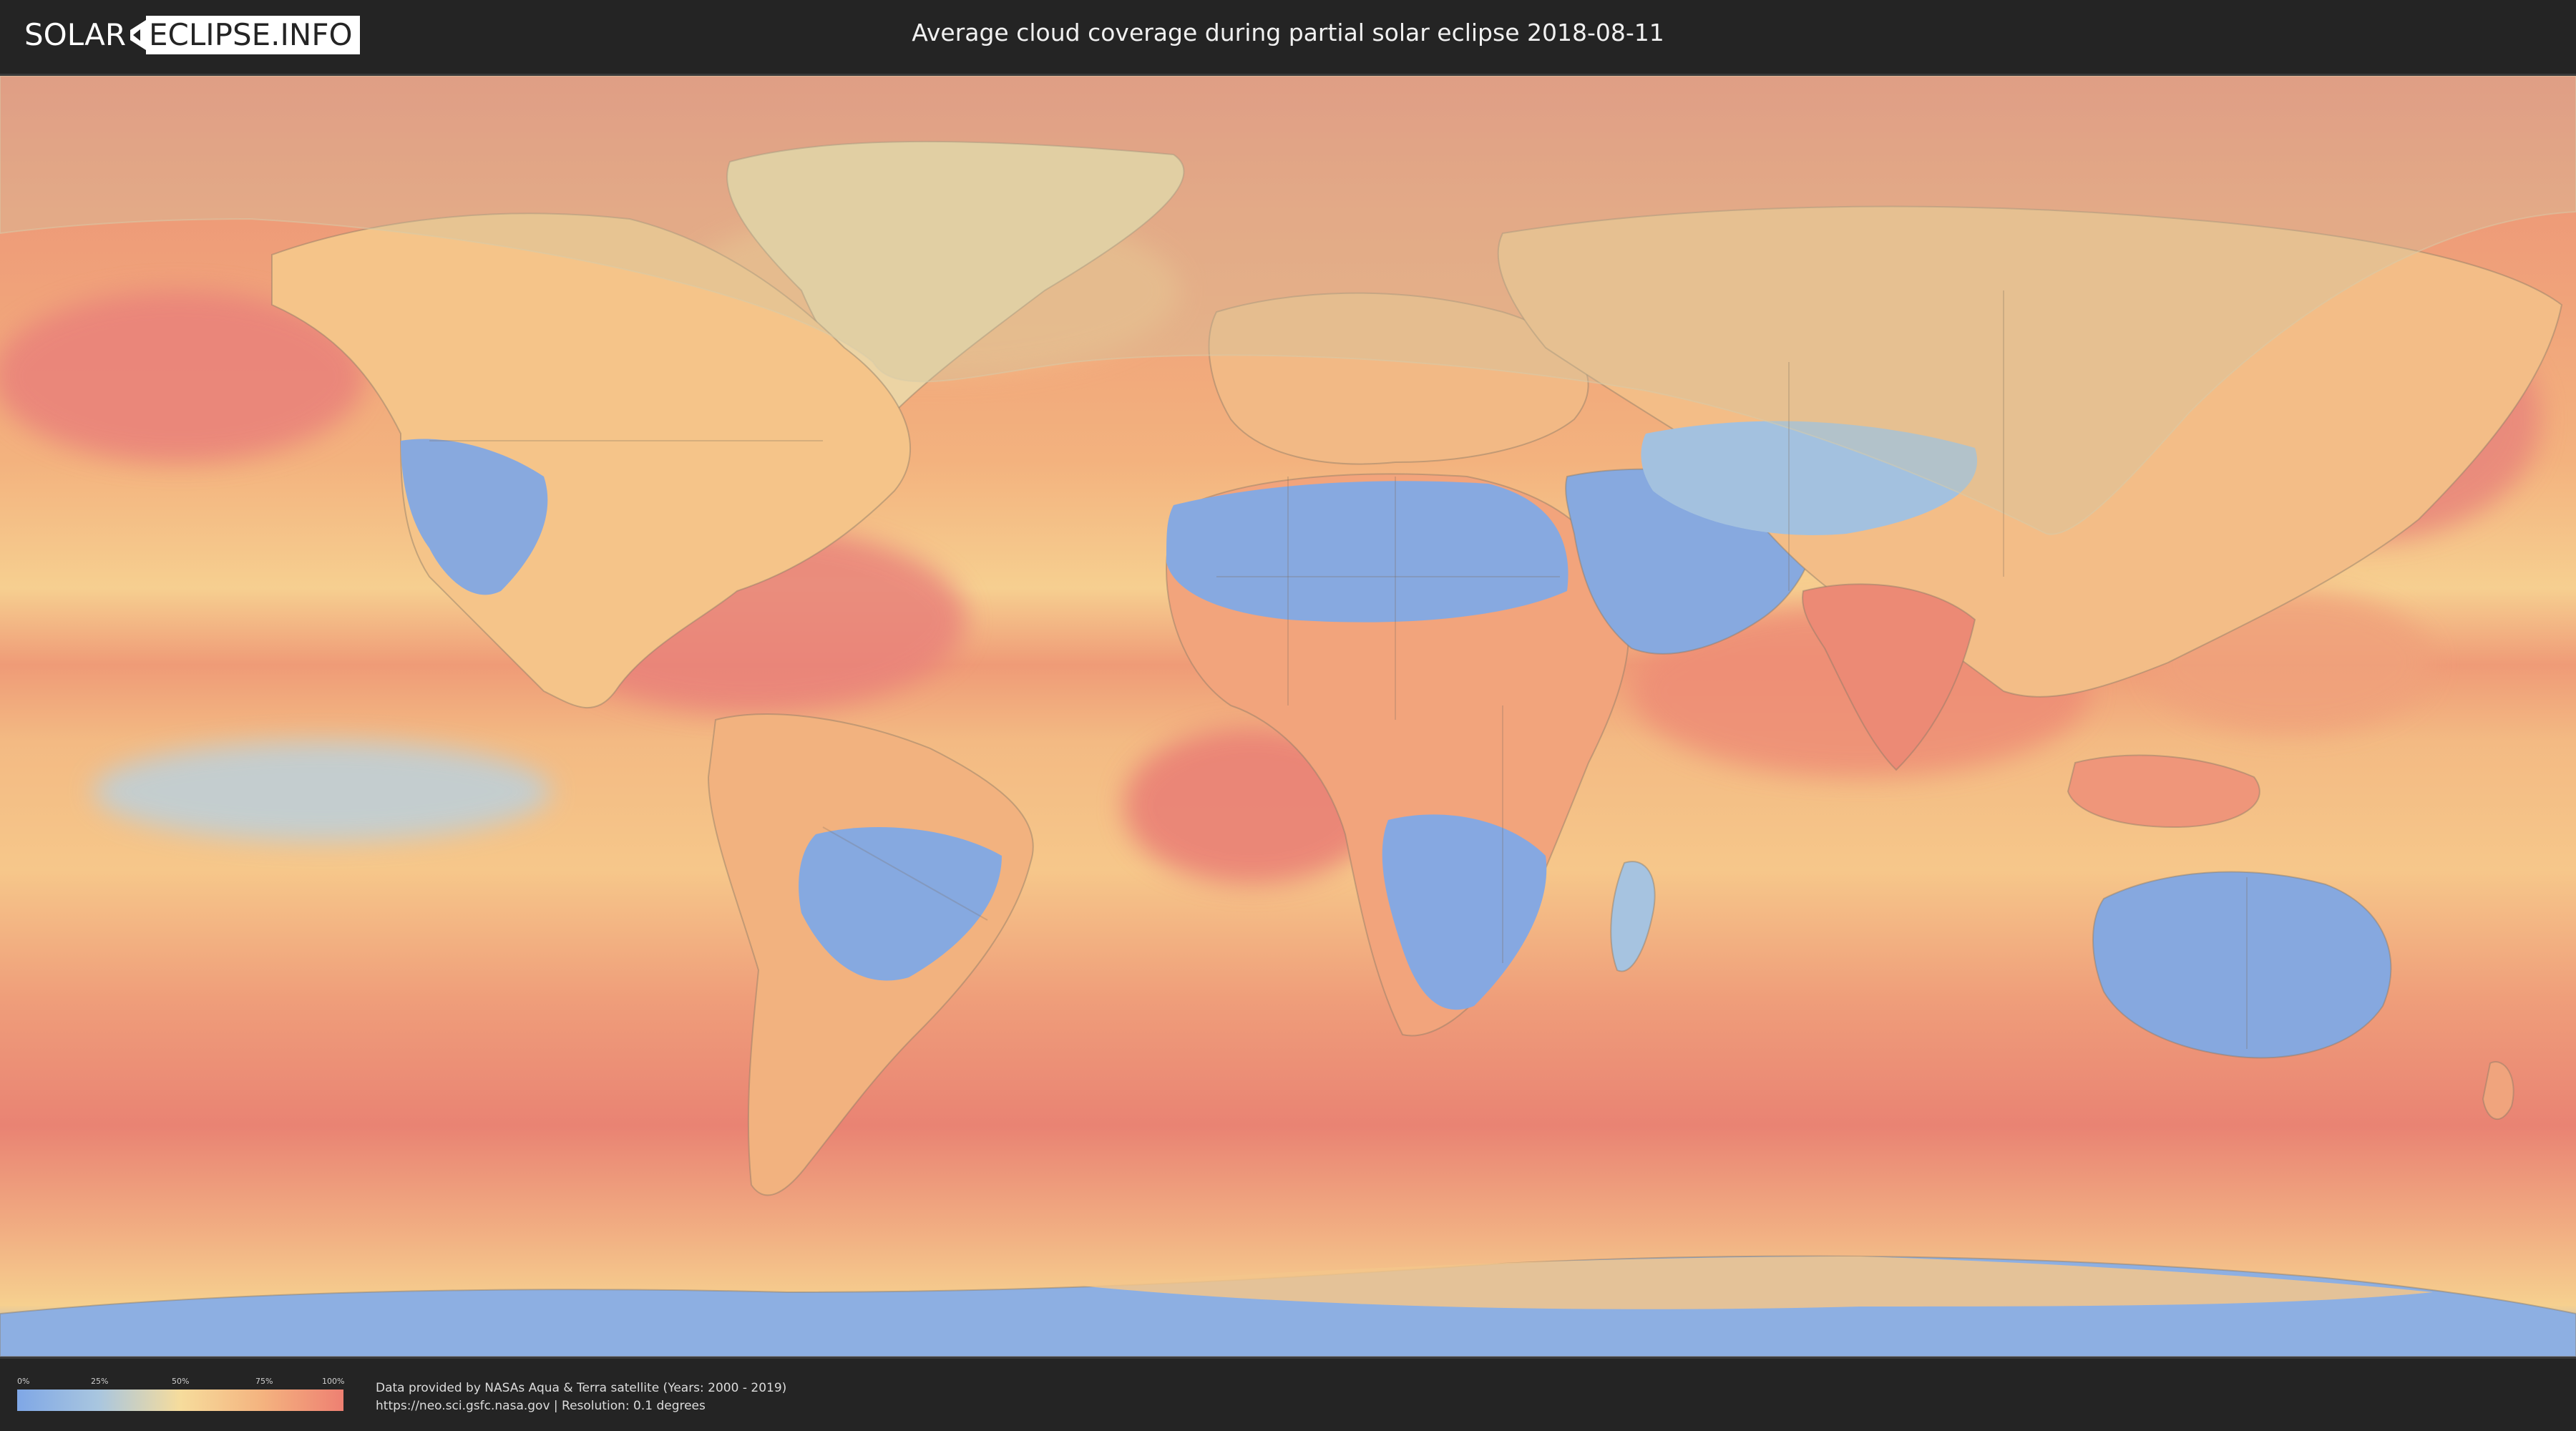 The width and height of the screenshot is (2576, 1431). I want to click on legend-label-100: 100%, so click(333, 1382).